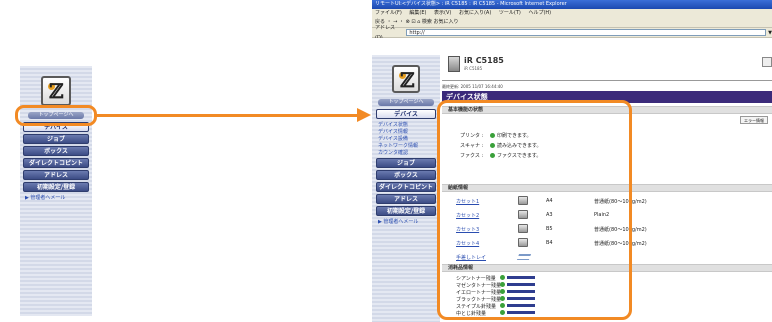 Image resolution: width=772 pixels, height=322 pixels. Describe the element at coordinates (473, 68) in the screenshot. I see `device-subname: iR C5185` at that location.